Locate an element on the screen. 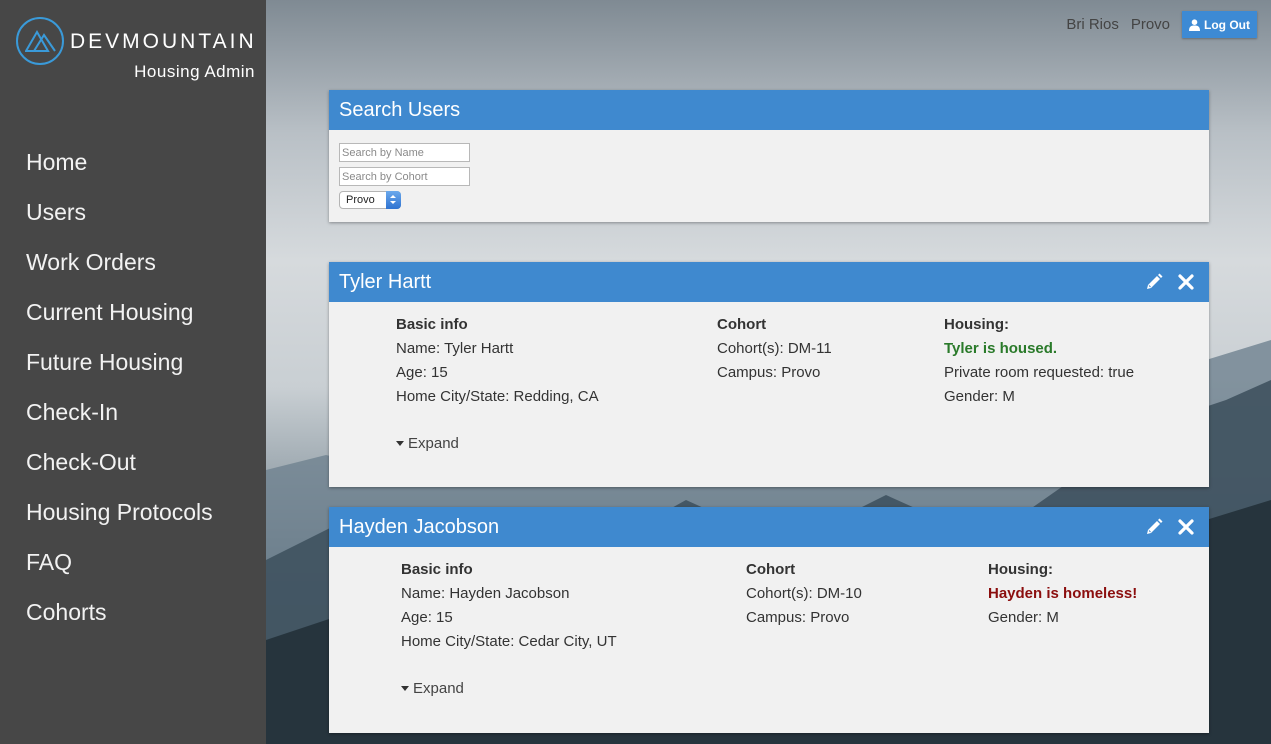 The image size is (1271, 744). housing-column: Housing: Hayden is homeless! Gender: M is located at coordinates (1062, 596).